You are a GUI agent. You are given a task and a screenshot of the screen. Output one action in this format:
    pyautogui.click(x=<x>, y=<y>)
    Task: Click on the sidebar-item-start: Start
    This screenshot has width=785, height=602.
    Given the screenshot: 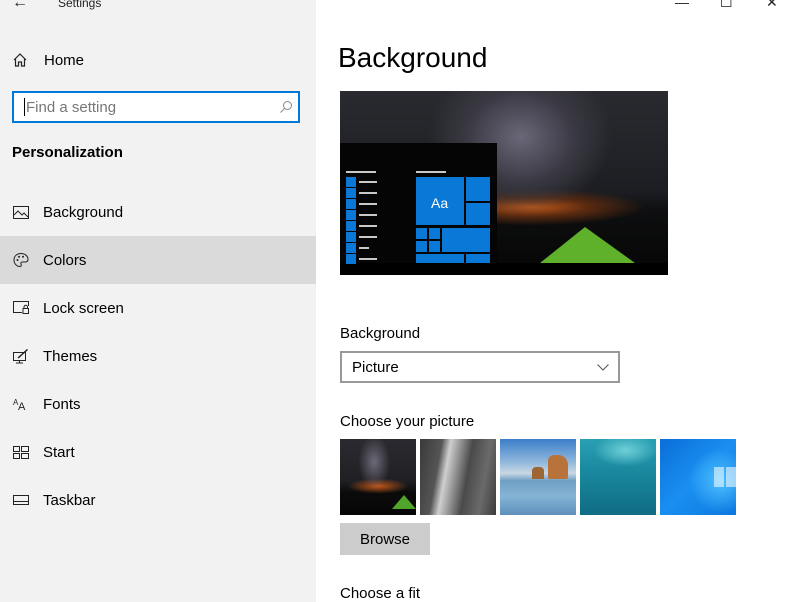 What is the action you would take?
    pyautogui.click(x=158, y=452)
    